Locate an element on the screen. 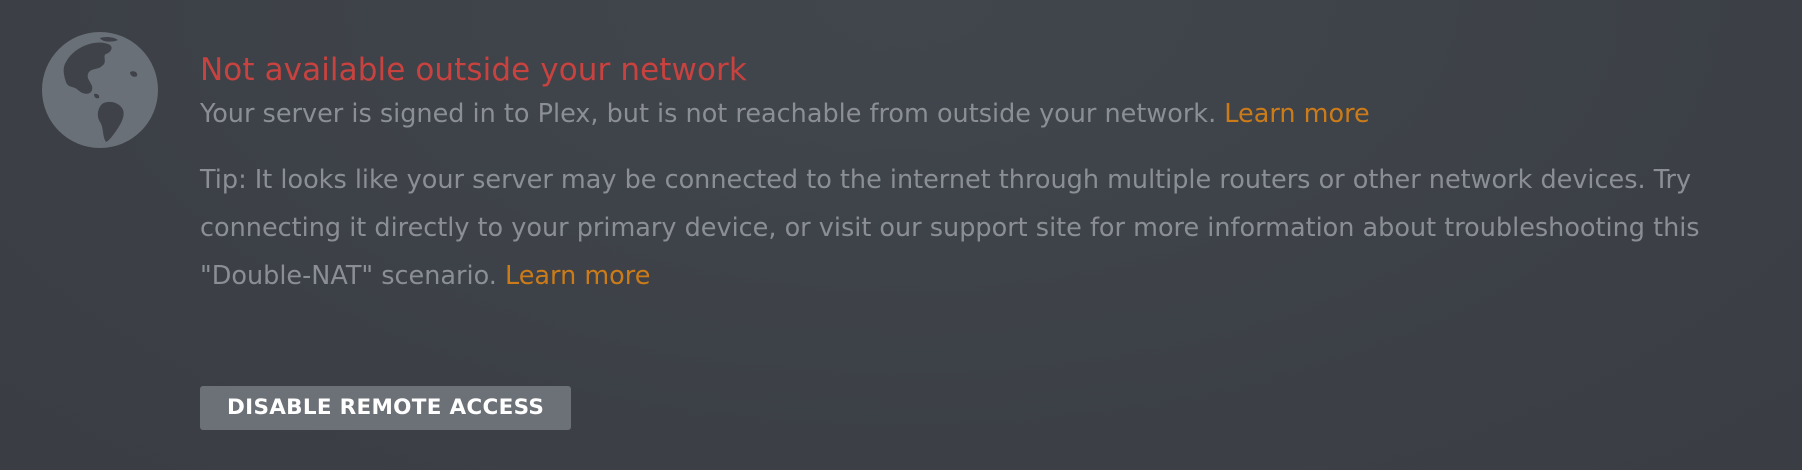 The height and width of the screenshot is (470, 1802). status-learn-more-link: Learn more is located at coordinates (1296, 114).